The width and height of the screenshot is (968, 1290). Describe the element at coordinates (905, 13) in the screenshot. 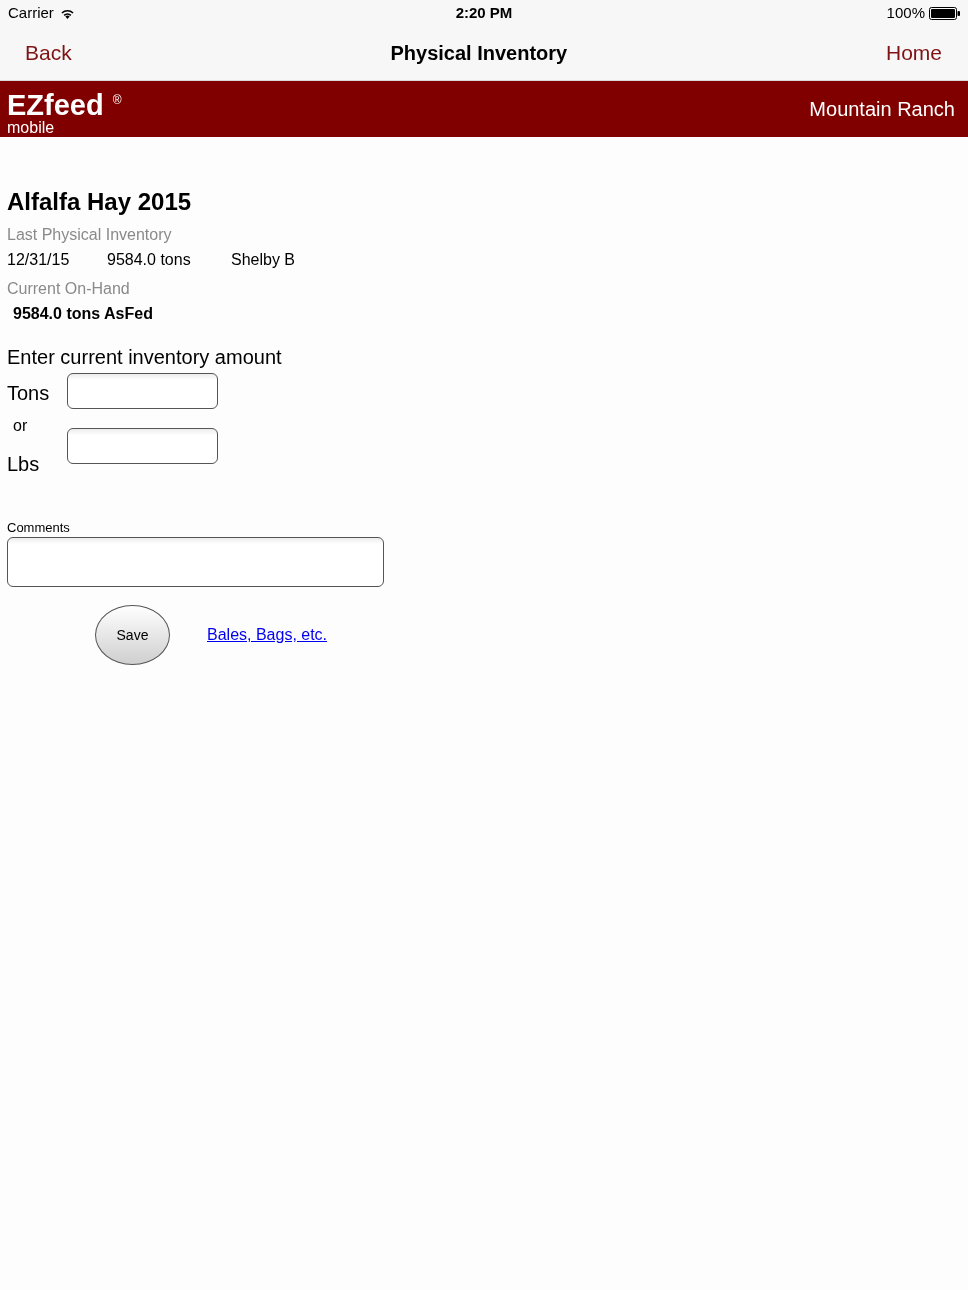

I see `battery-percent: 100%` at that location.